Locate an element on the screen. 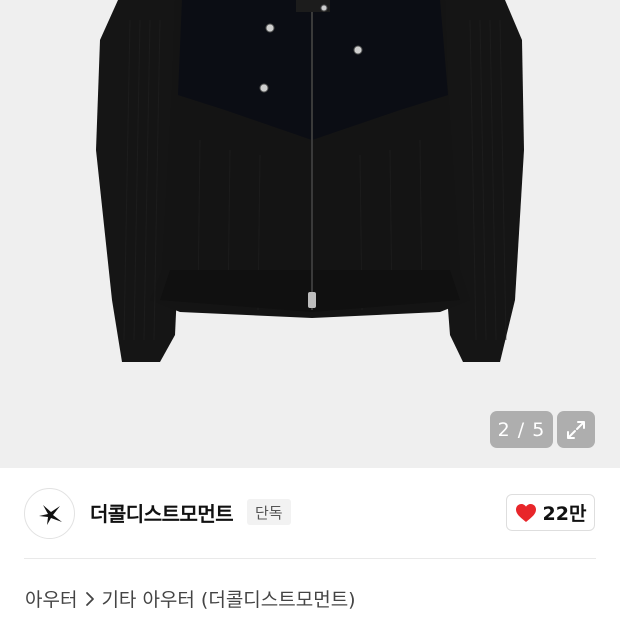 The height and width of the screenshot is (620, 620). chevron-right-icon is located at coordinates (90, 599).